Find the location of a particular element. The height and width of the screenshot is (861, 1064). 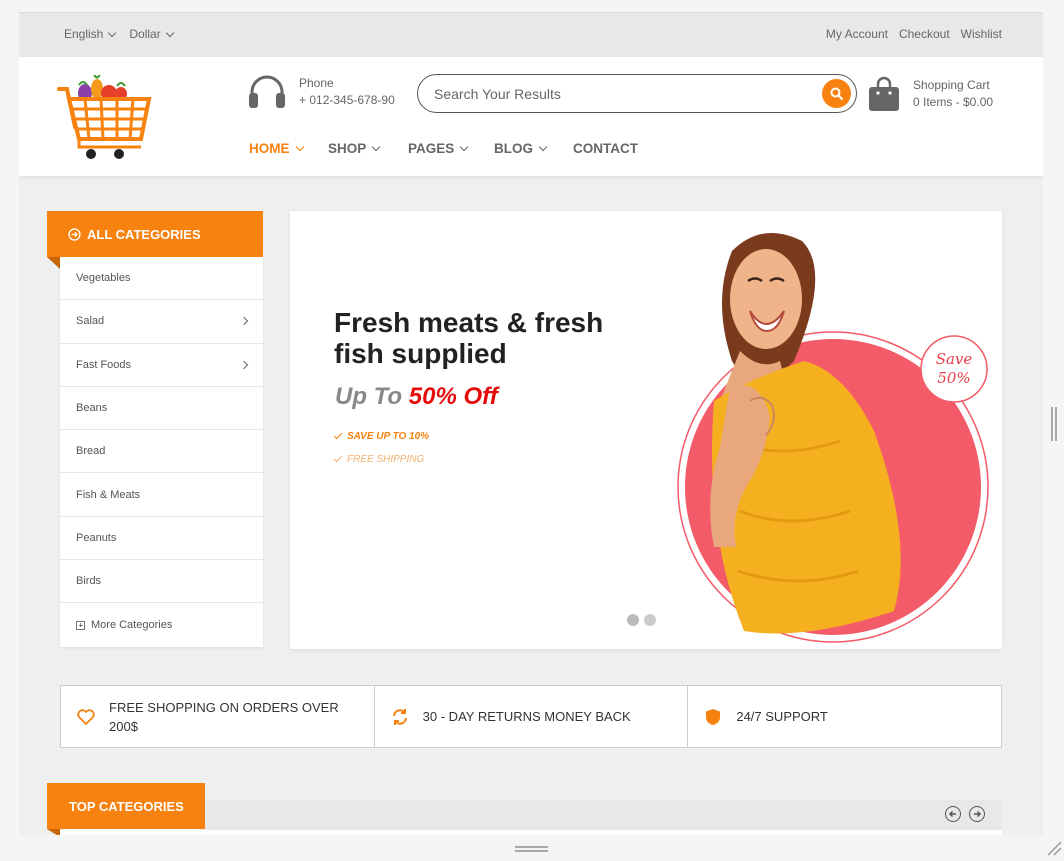

wishlist-link: Wishlist is located at coordinates (981, 34).